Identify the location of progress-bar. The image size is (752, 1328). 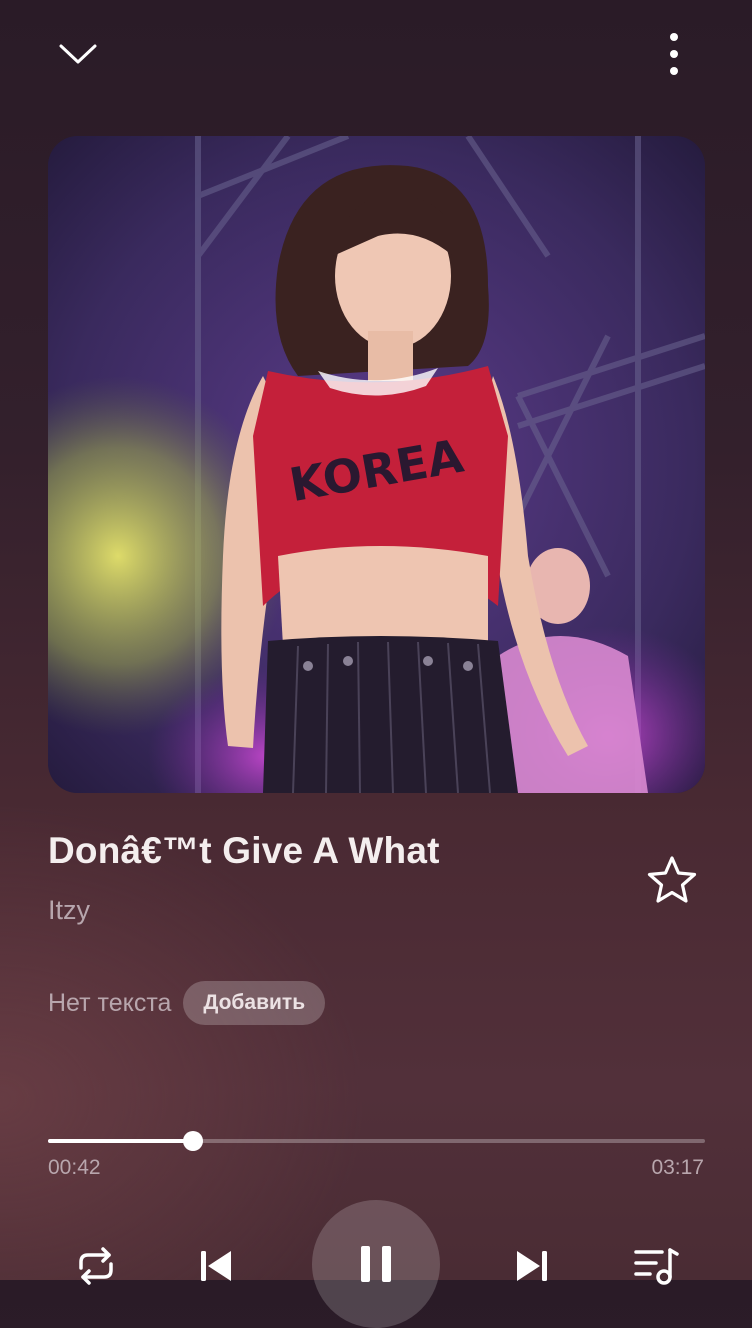
(376, 1141).